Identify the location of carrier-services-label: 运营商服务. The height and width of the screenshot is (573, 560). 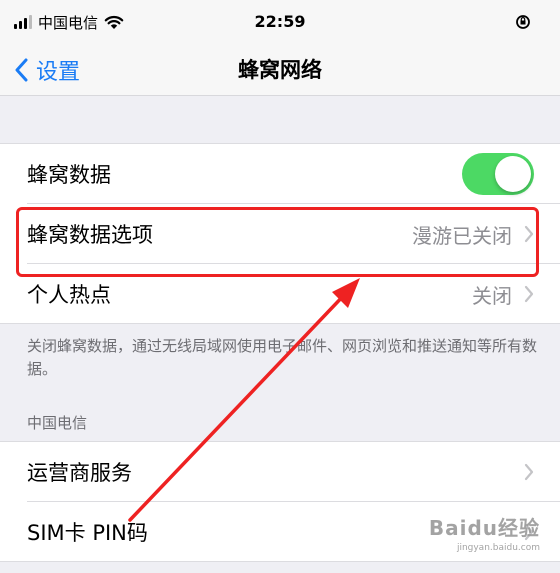
(79, 473).